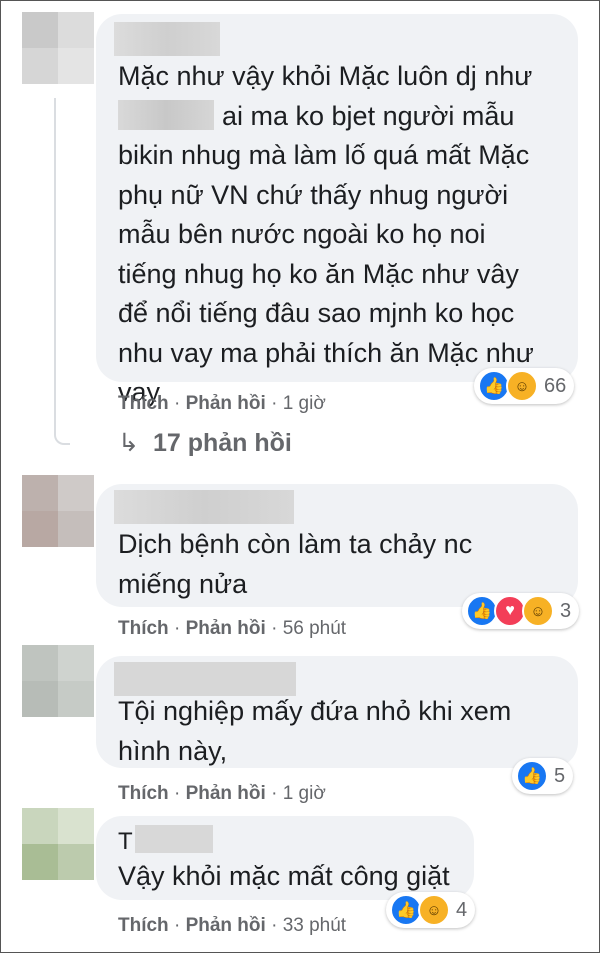 This screenshot has width=600, height=953. I want to click on comment-line: bikin nhug mà làm lố quá mất Mặc, so click(324, 155).